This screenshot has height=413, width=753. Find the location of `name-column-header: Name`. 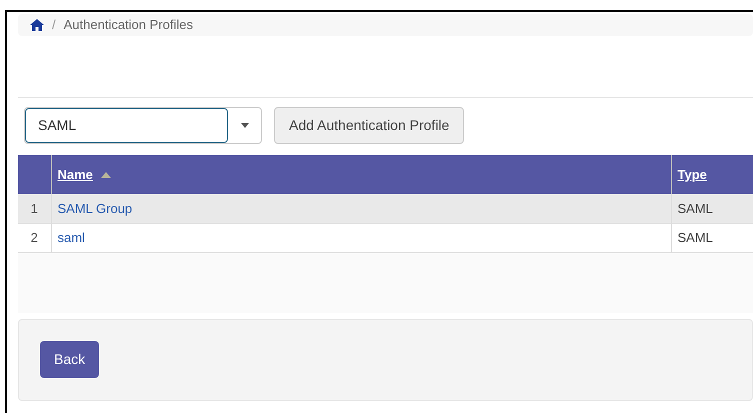

name-column-header: Name is located at coordinates (75, 174).